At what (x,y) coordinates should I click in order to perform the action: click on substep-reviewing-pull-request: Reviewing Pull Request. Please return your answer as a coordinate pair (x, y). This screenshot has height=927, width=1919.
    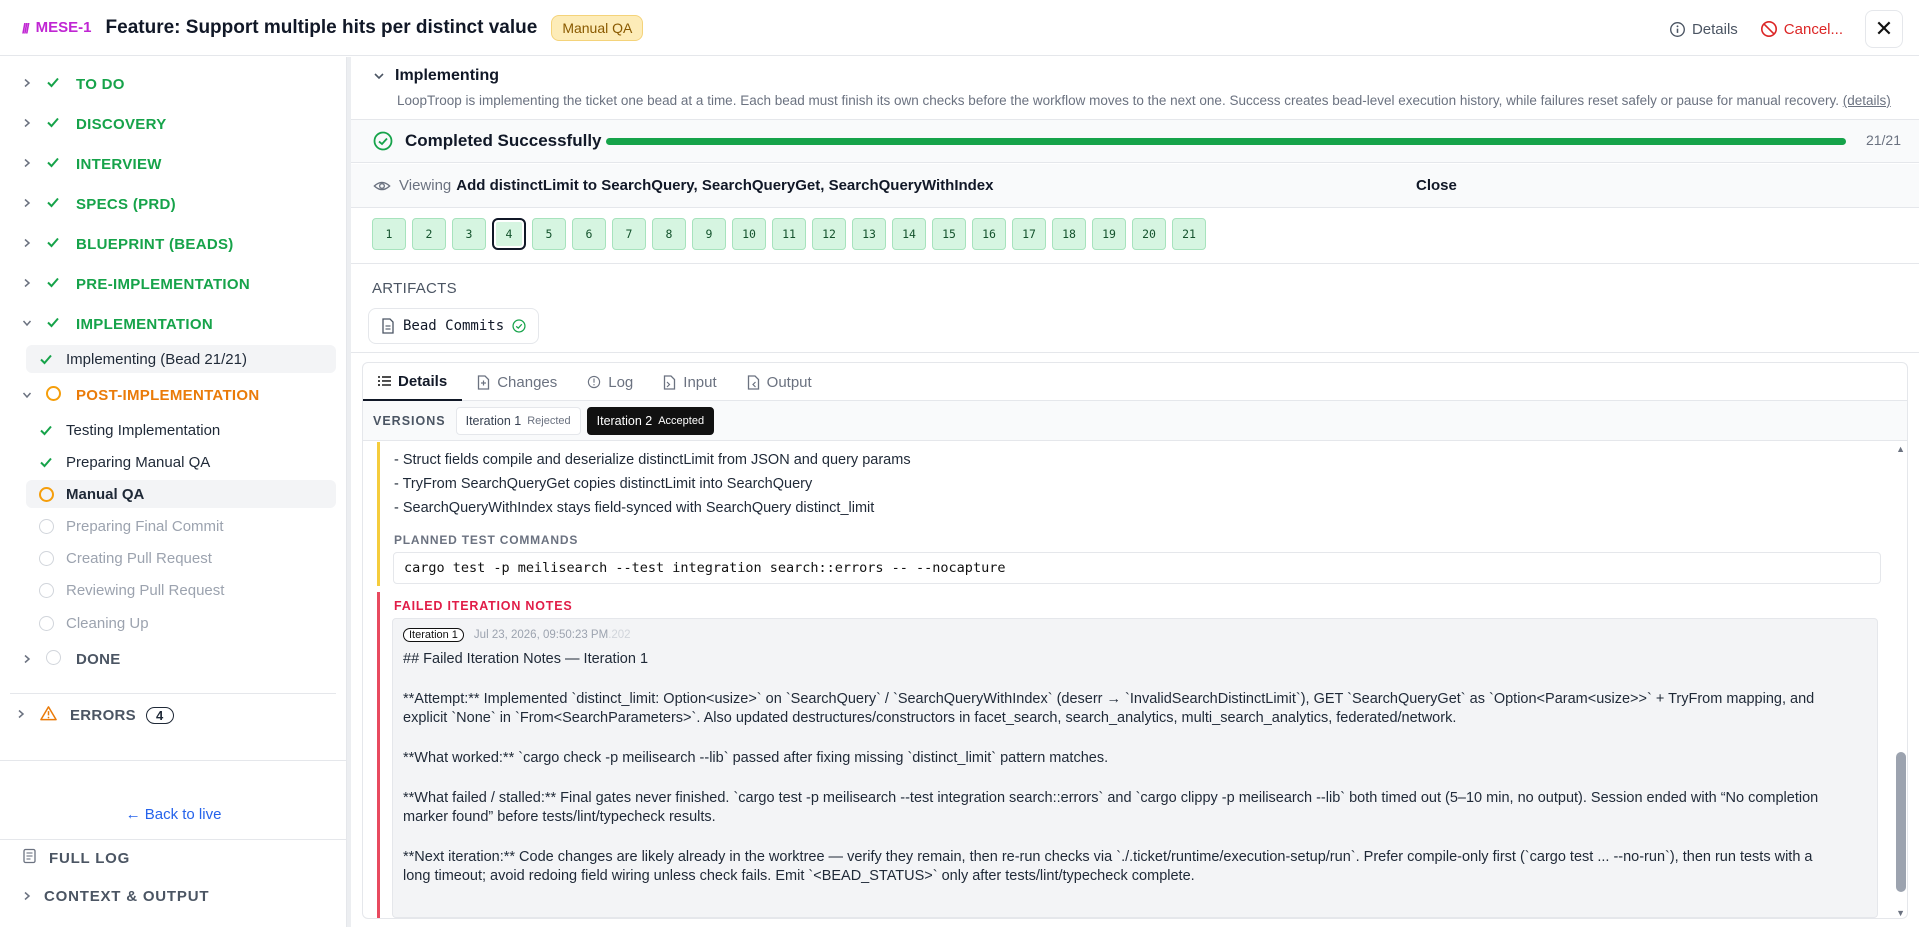
    Looking at the image, I should click on (181, 590).